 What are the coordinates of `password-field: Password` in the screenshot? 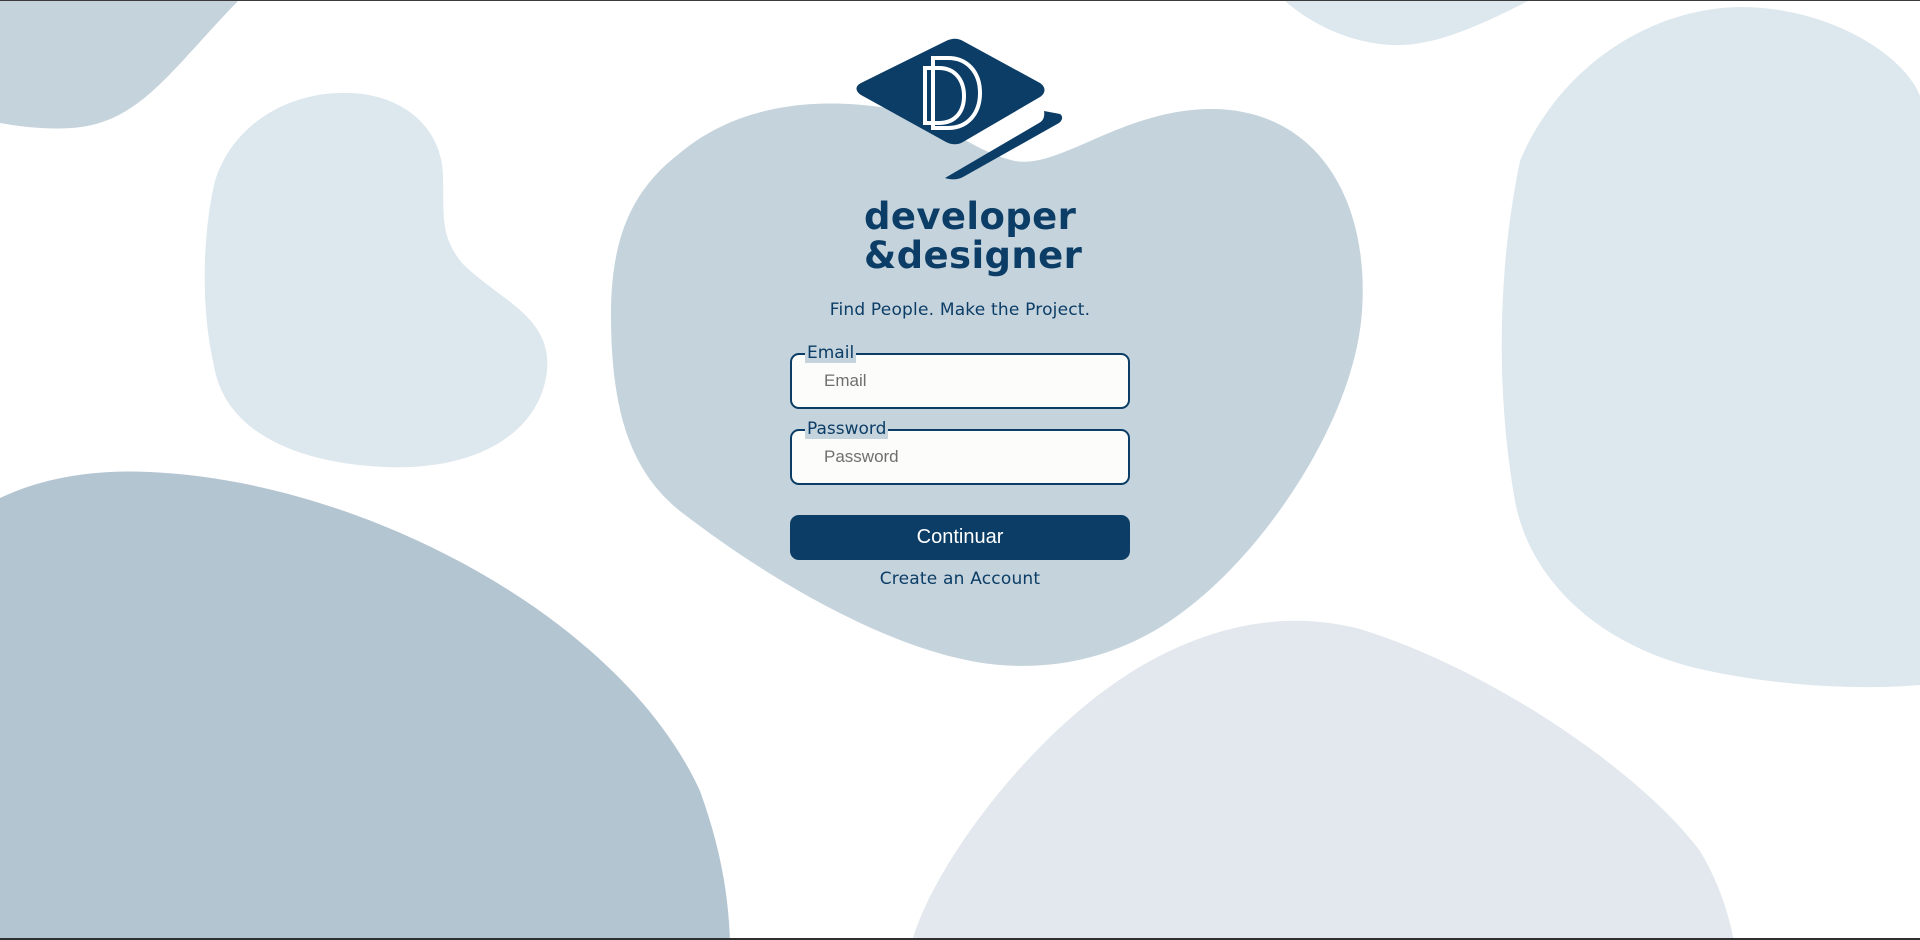 It's located at (960, 452).